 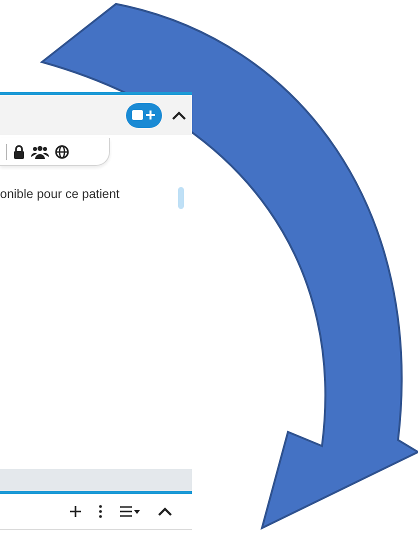 I want to click on empty-message: onible pour ce patient, so click(x=60, y=194).